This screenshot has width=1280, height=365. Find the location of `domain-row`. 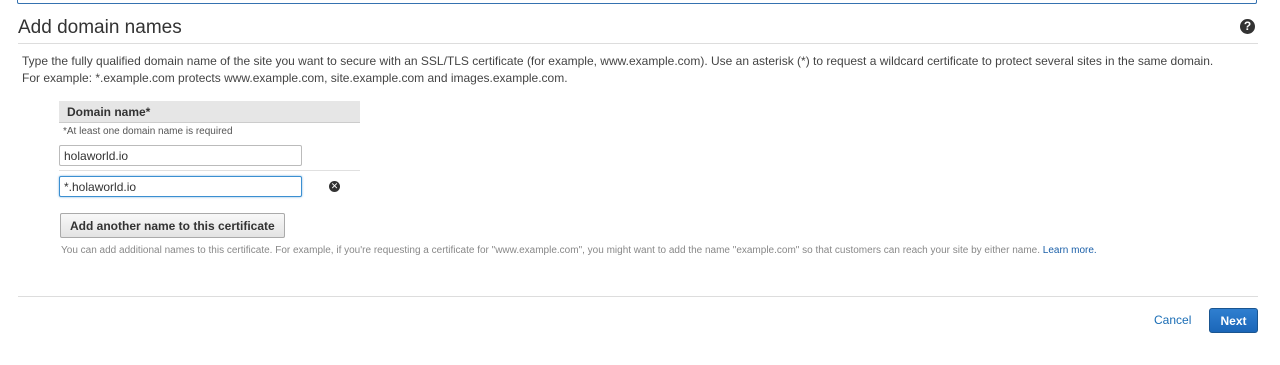

domain-row is located at coordinates (209, 155).